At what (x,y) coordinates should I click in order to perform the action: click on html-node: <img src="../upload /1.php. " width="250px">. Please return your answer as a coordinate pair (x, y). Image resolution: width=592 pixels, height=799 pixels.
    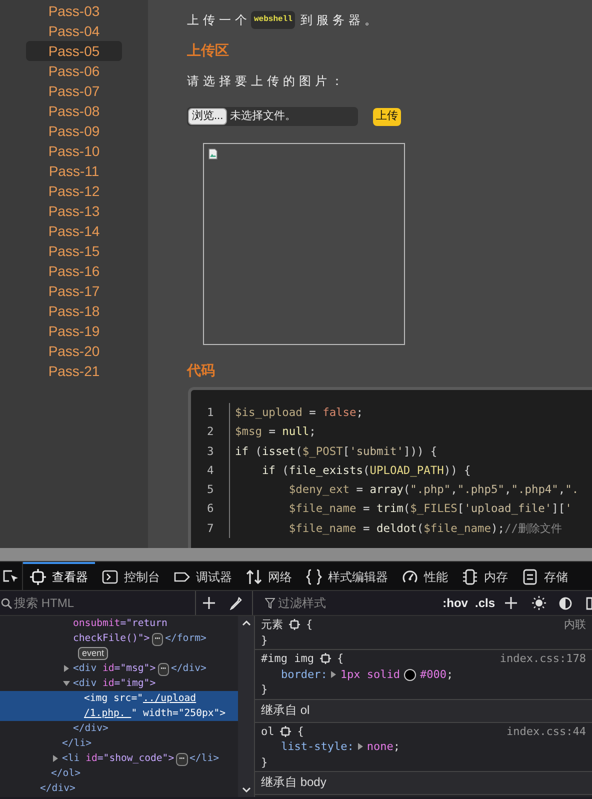
    Looking at the image, I should click on (119, 706).